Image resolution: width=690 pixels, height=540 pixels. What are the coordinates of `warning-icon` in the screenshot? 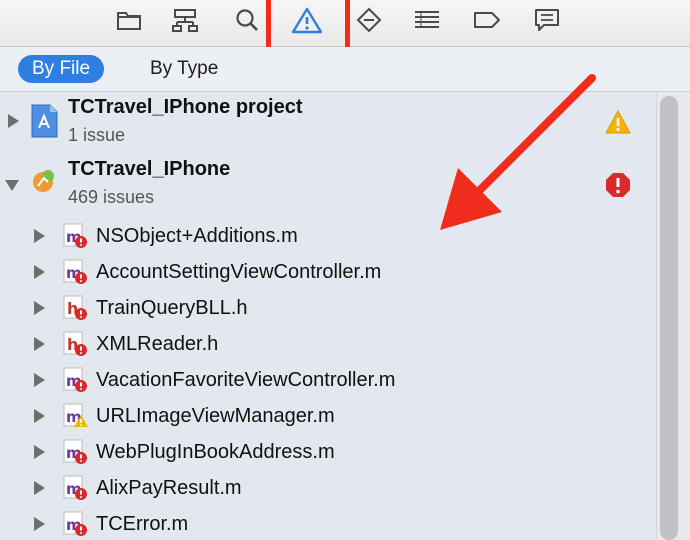 It's located at (618, 122).